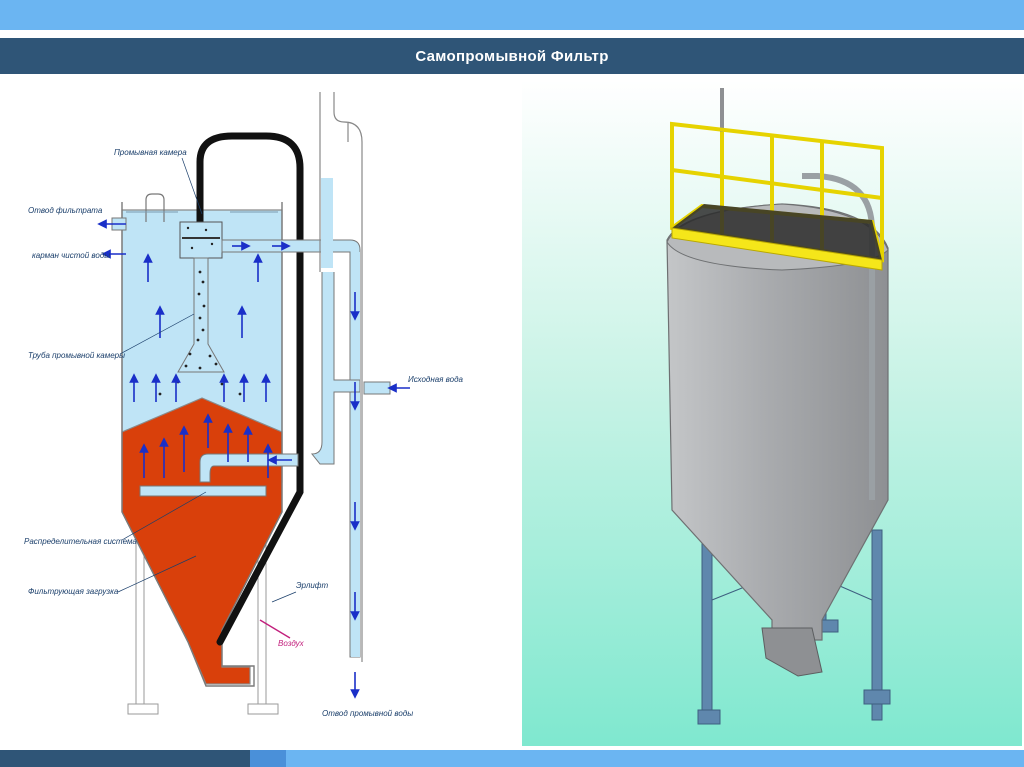 This screenshot has height=767, width=1024. Describe the element at coordinates (367, 713) in the screenshot. I see `label-wash-water-outlet: Отвод промывной воды` at that location.